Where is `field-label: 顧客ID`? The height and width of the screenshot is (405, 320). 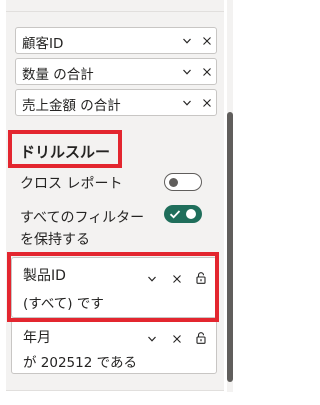
field-label: 顧客ID is located at coordinates (43, 44).